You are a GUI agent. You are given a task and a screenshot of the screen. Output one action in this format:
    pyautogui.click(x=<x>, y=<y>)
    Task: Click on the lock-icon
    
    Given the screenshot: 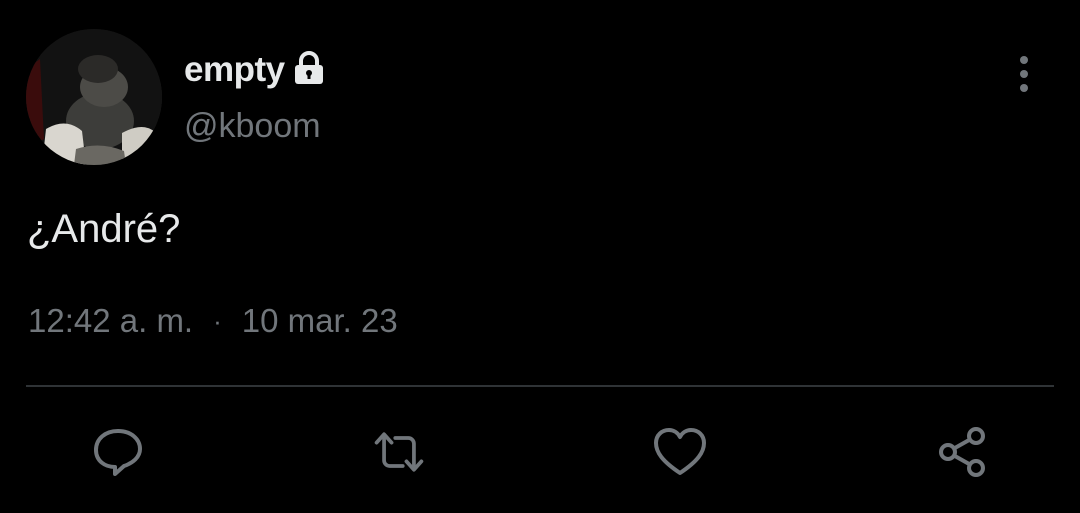 What is the action you would take?
    pyautogui.click(x=309, y=68)
    